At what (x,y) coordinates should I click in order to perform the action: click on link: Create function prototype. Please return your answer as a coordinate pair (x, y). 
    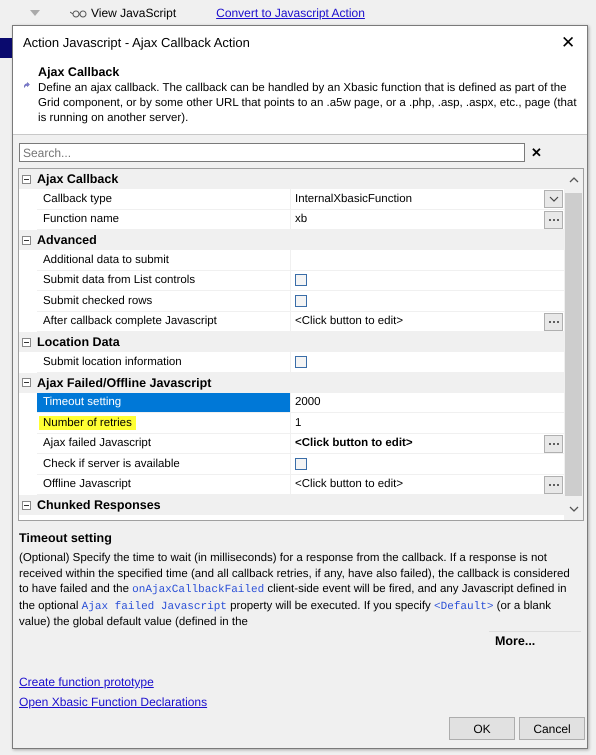
    Looking at the image, I should click on (86, 682).